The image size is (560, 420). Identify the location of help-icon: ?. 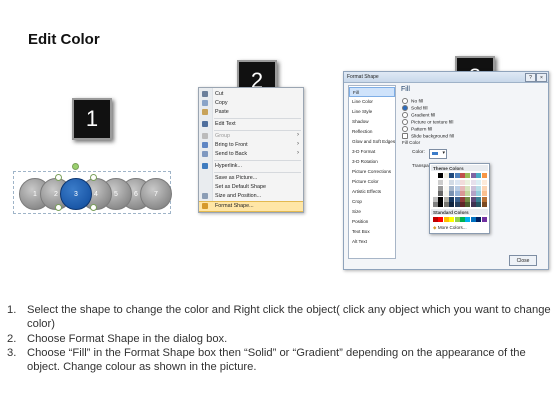
(530, 77).